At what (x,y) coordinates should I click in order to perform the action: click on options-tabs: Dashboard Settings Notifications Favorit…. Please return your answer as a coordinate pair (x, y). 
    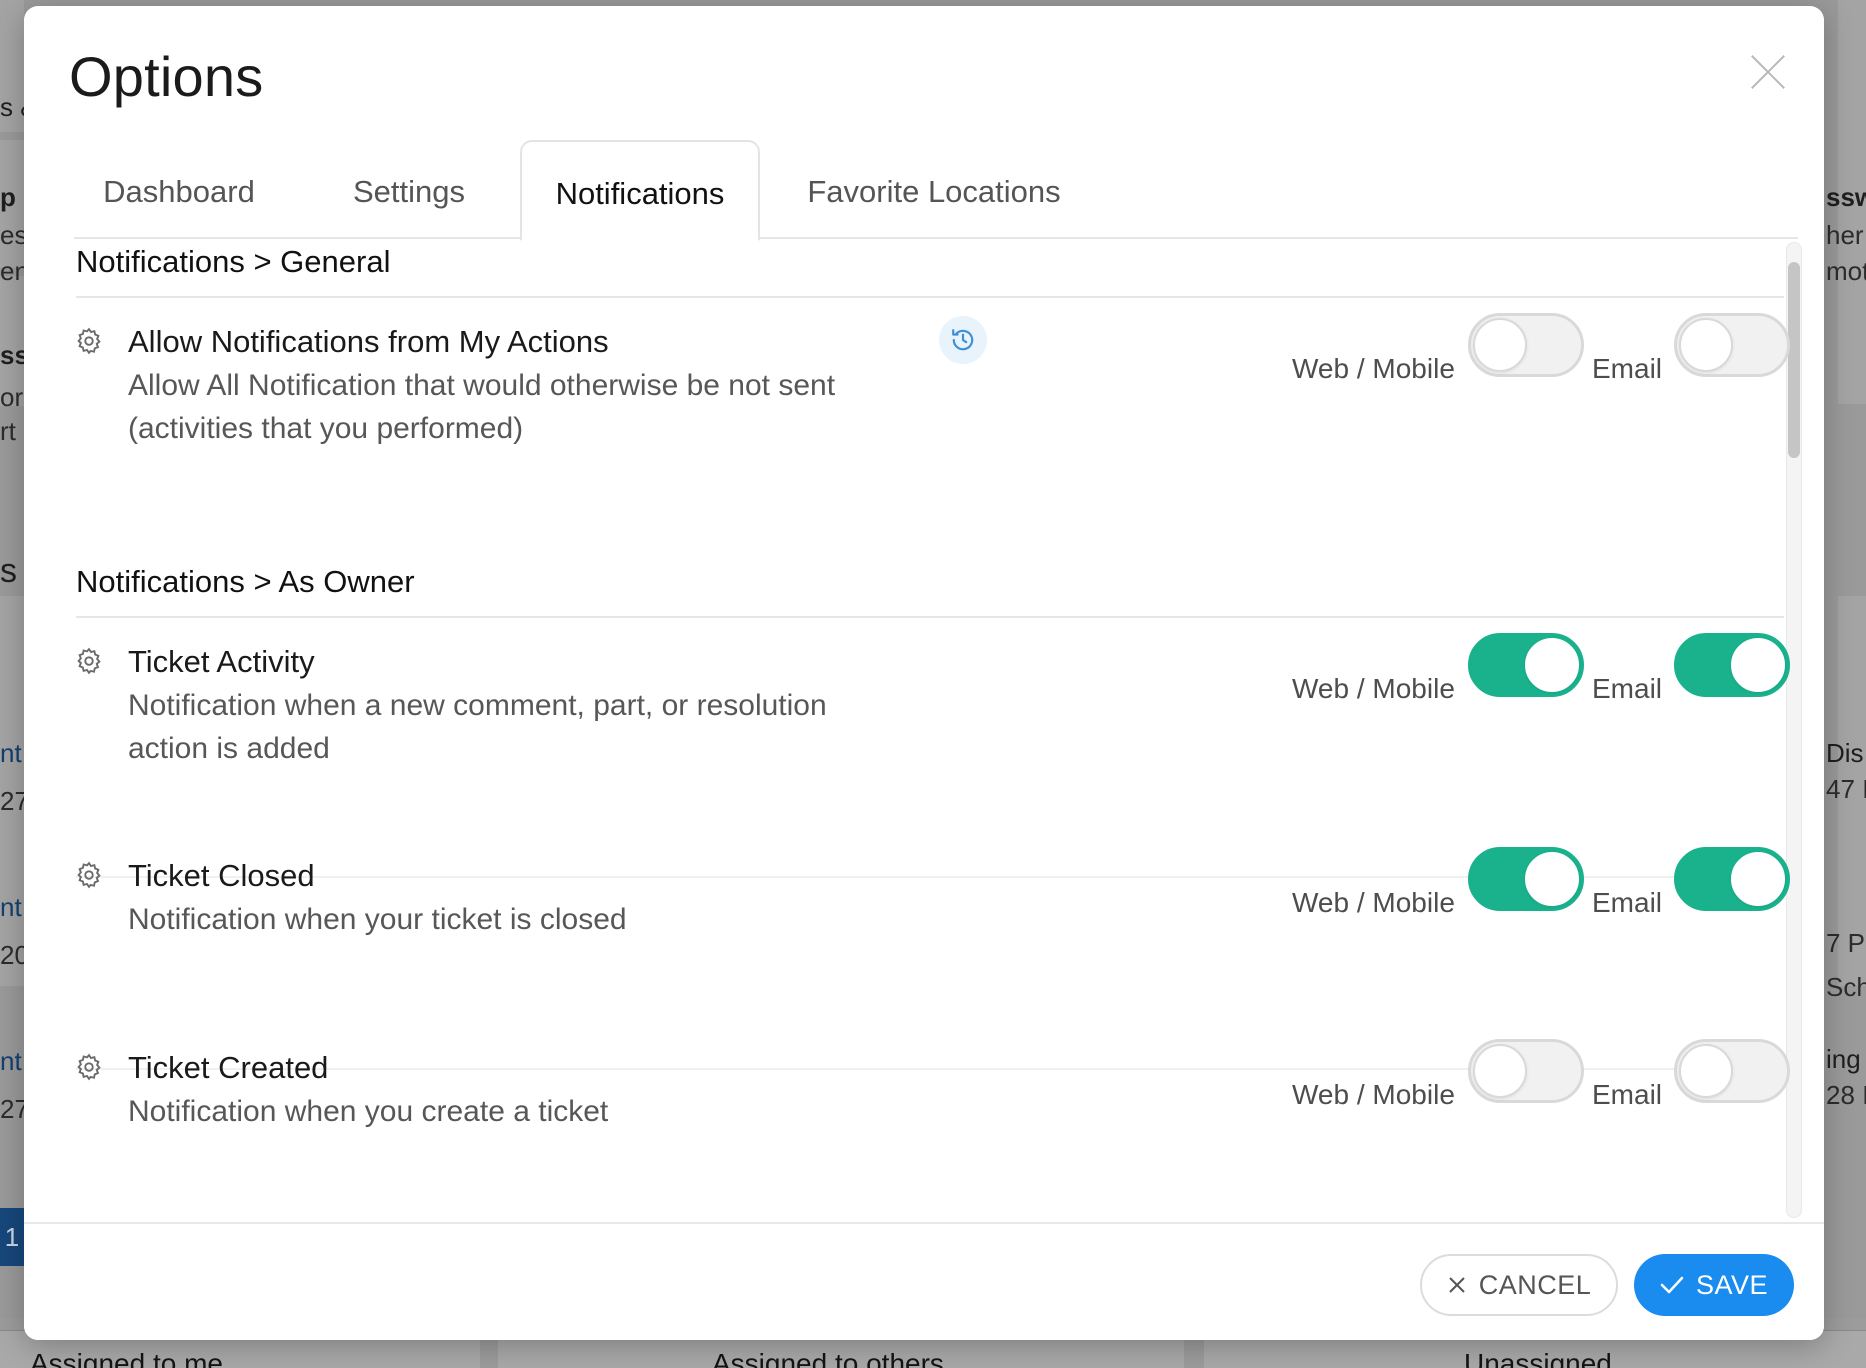
    Looking at the image, I should click on (936, 190).